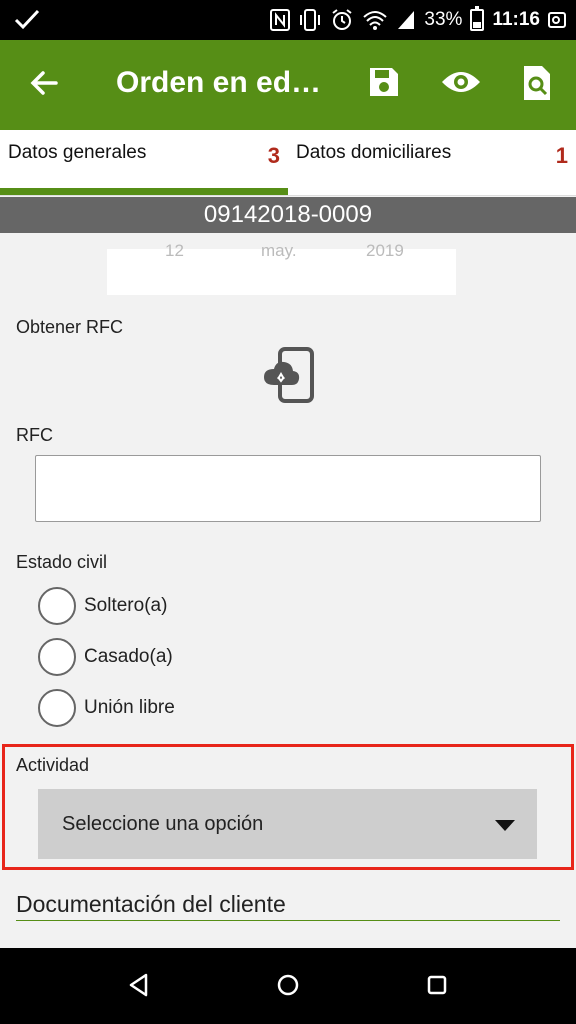 This screenshot has height=1024, width=576. Describe the element at coordinates (288, 215) in the screenshot. I see `order-number: 09142018-0009` at that location.